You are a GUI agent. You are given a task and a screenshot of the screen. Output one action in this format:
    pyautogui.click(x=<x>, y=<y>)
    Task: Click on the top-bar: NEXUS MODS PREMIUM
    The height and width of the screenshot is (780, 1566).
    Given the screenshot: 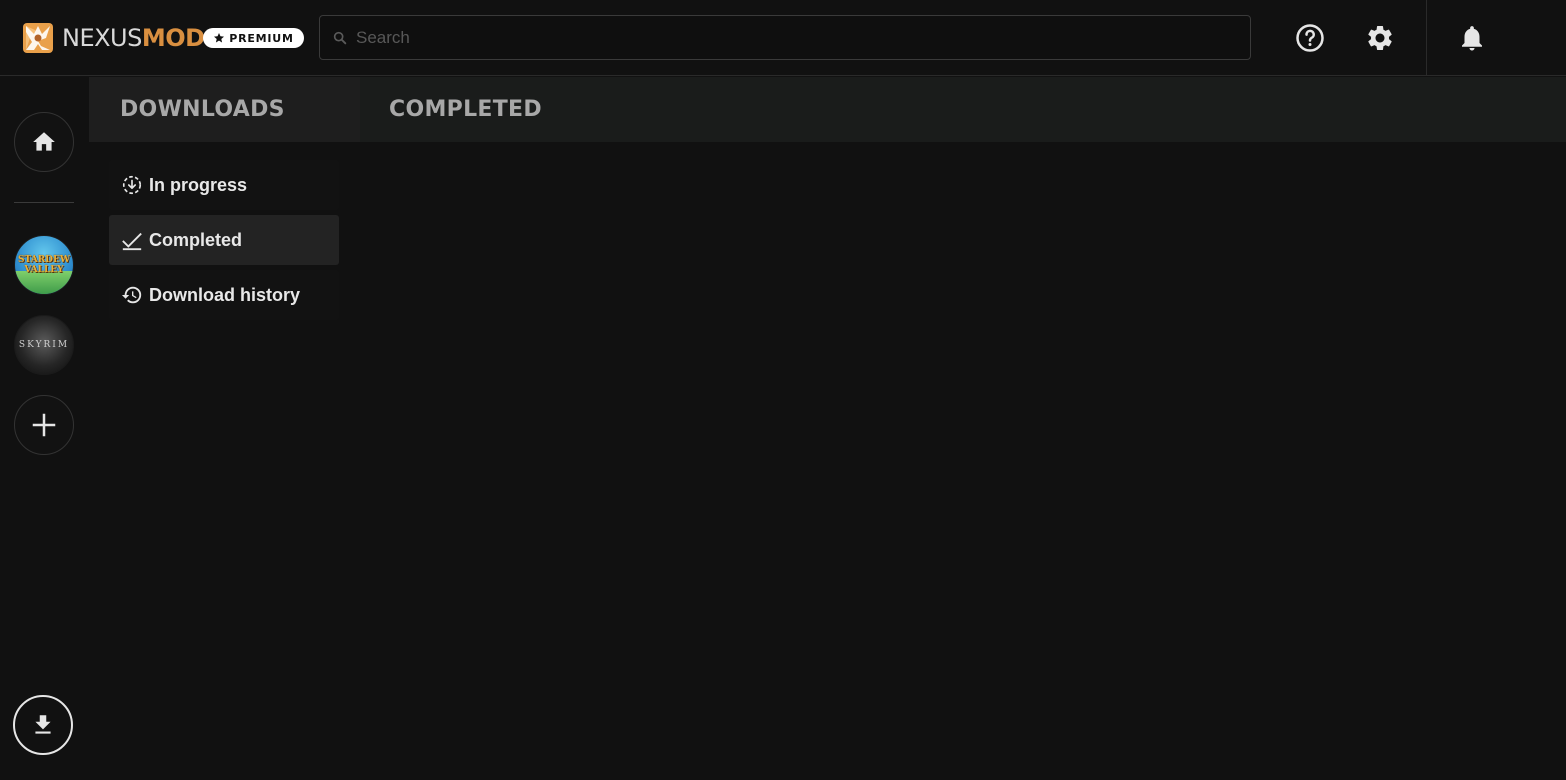 What is the action you would take?
    pyautogui.click(x=783, y=38)
    